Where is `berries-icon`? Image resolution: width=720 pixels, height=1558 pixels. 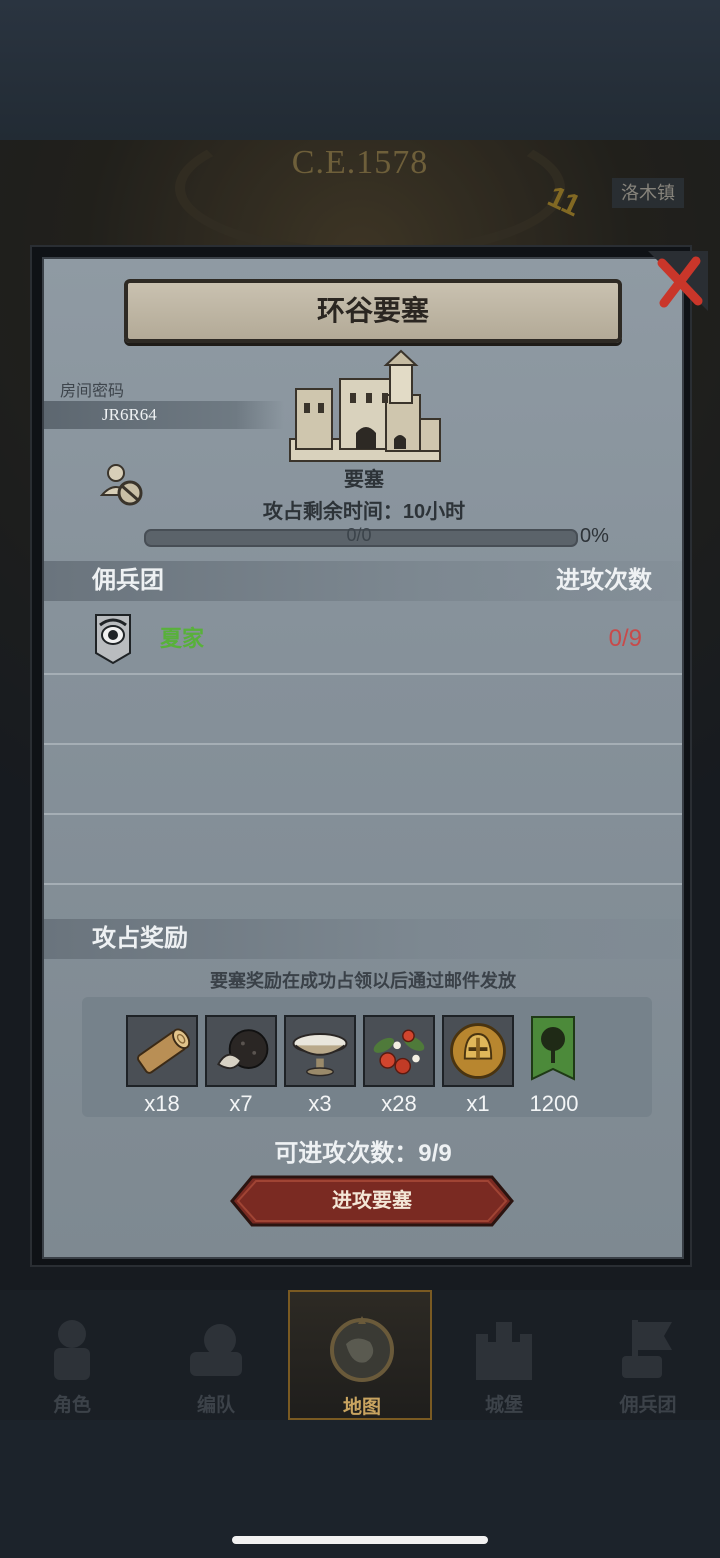
berries-icon is located at coordinates (399, 1051).